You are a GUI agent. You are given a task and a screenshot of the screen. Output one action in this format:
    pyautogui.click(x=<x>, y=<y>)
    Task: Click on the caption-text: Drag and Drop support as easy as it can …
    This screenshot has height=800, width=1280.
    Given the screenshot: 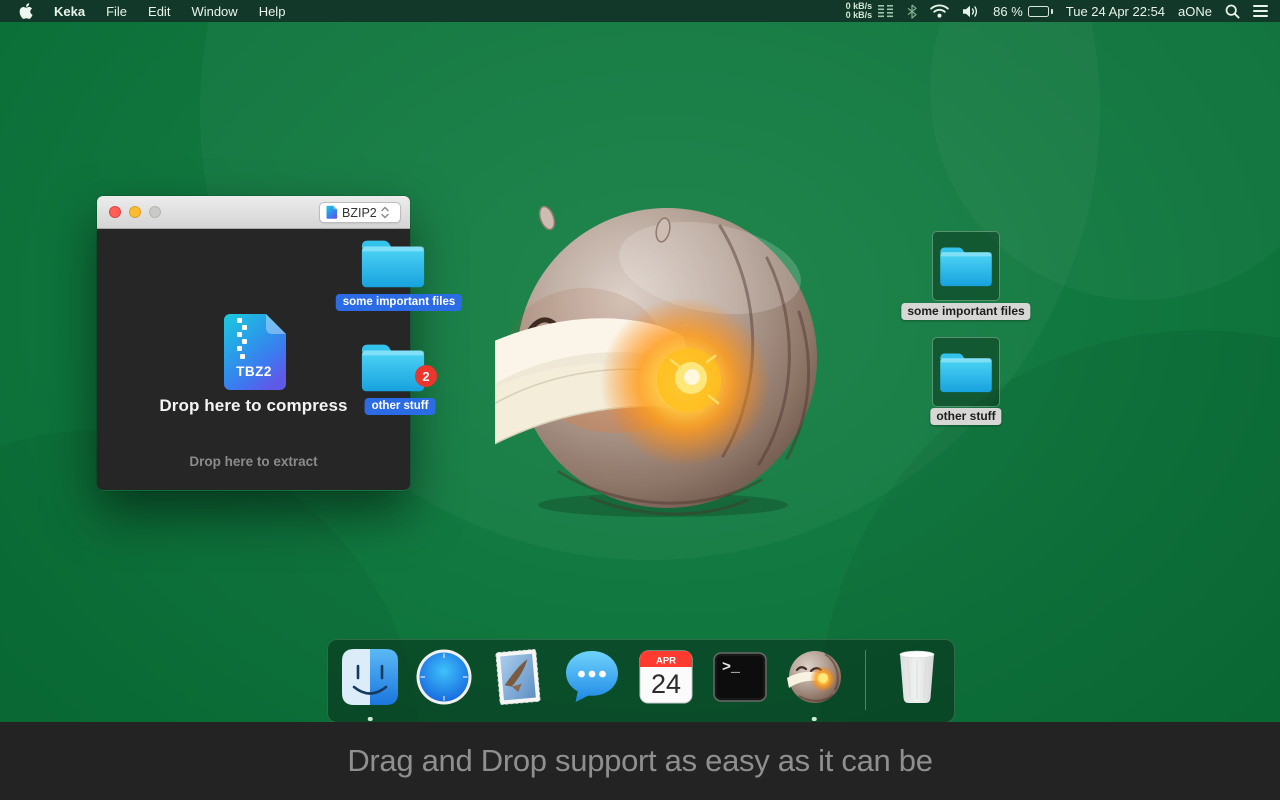 What is the action you would take?
    pyautogui.click(x=640, y=760)
    